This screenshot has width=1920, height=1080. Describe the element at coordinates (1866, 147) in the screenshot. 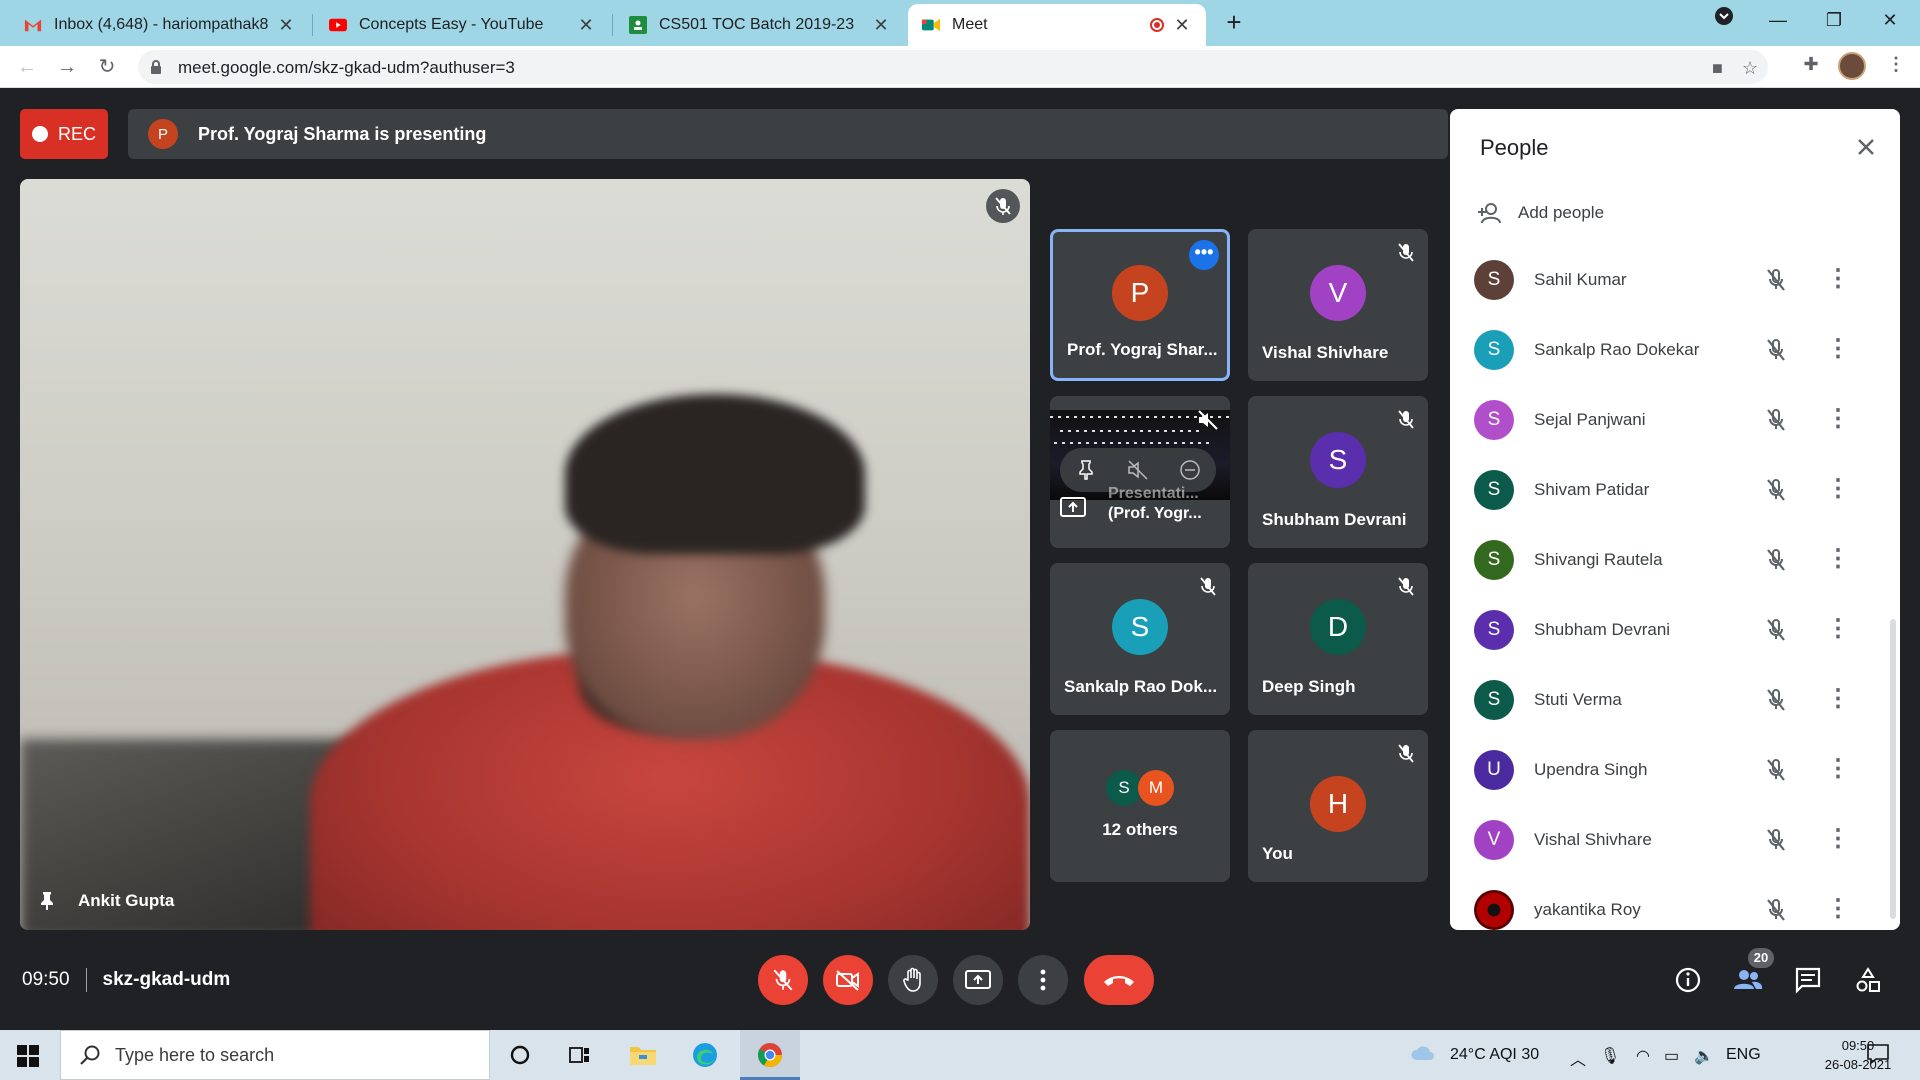

I see `close-icon` at that location.